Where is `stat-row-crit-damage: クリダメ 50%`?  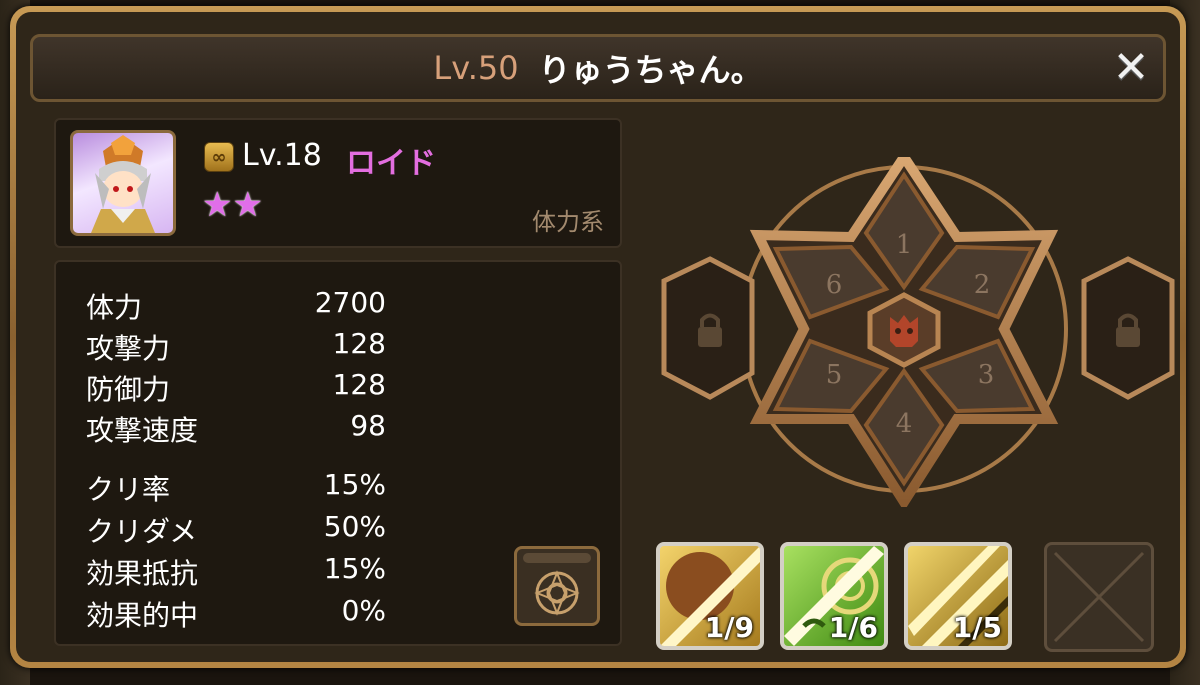 stat-row-crit-damage: クリダメ 50% is located at coordinates (236, 530).